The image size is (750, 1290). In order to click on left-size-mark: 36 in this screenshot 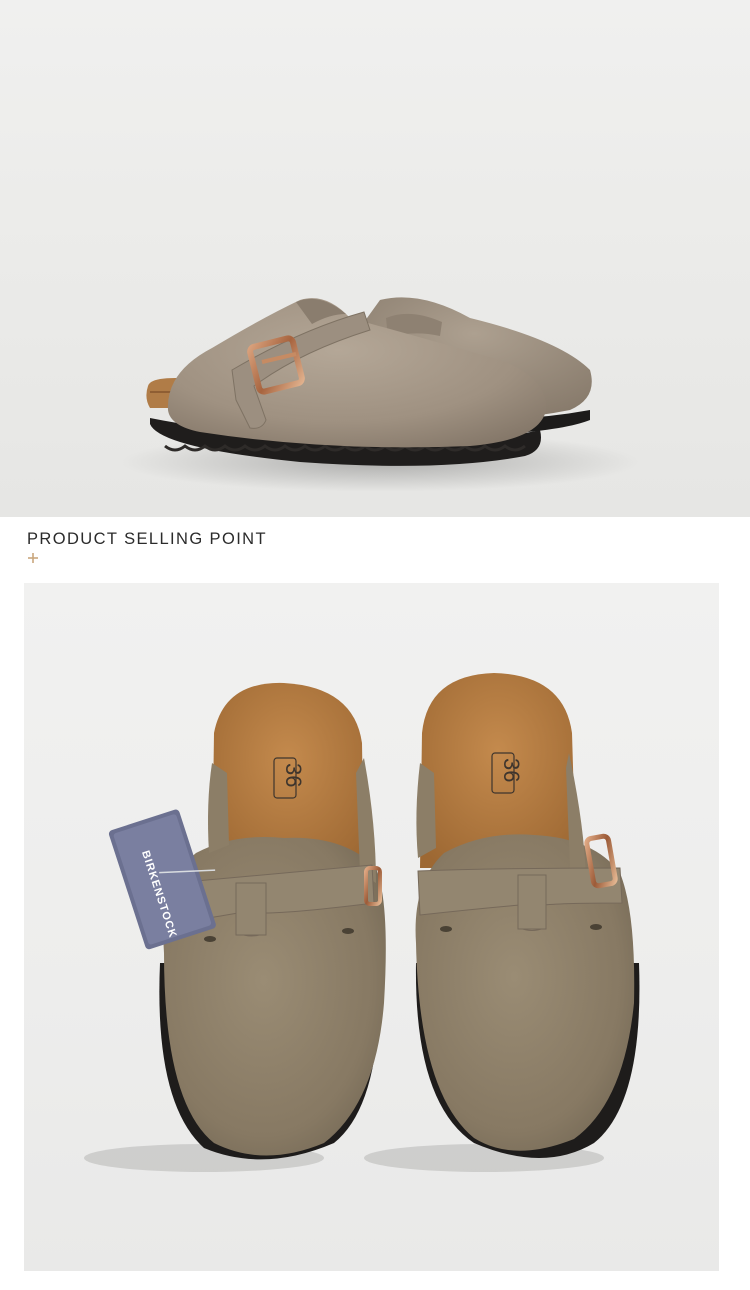, I will do `click(293, 775)`.